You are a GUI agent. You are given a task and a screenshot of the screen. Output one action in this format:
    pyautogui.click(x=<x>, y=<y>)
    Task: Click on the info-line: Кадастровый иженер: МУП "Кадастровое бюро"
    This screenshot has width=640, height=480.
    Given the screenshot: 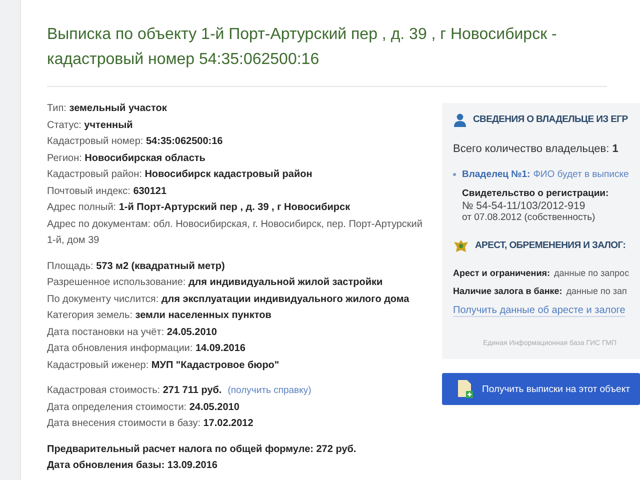 What is the action you would take?
    pyautogui.click(x=163, y=365)
    